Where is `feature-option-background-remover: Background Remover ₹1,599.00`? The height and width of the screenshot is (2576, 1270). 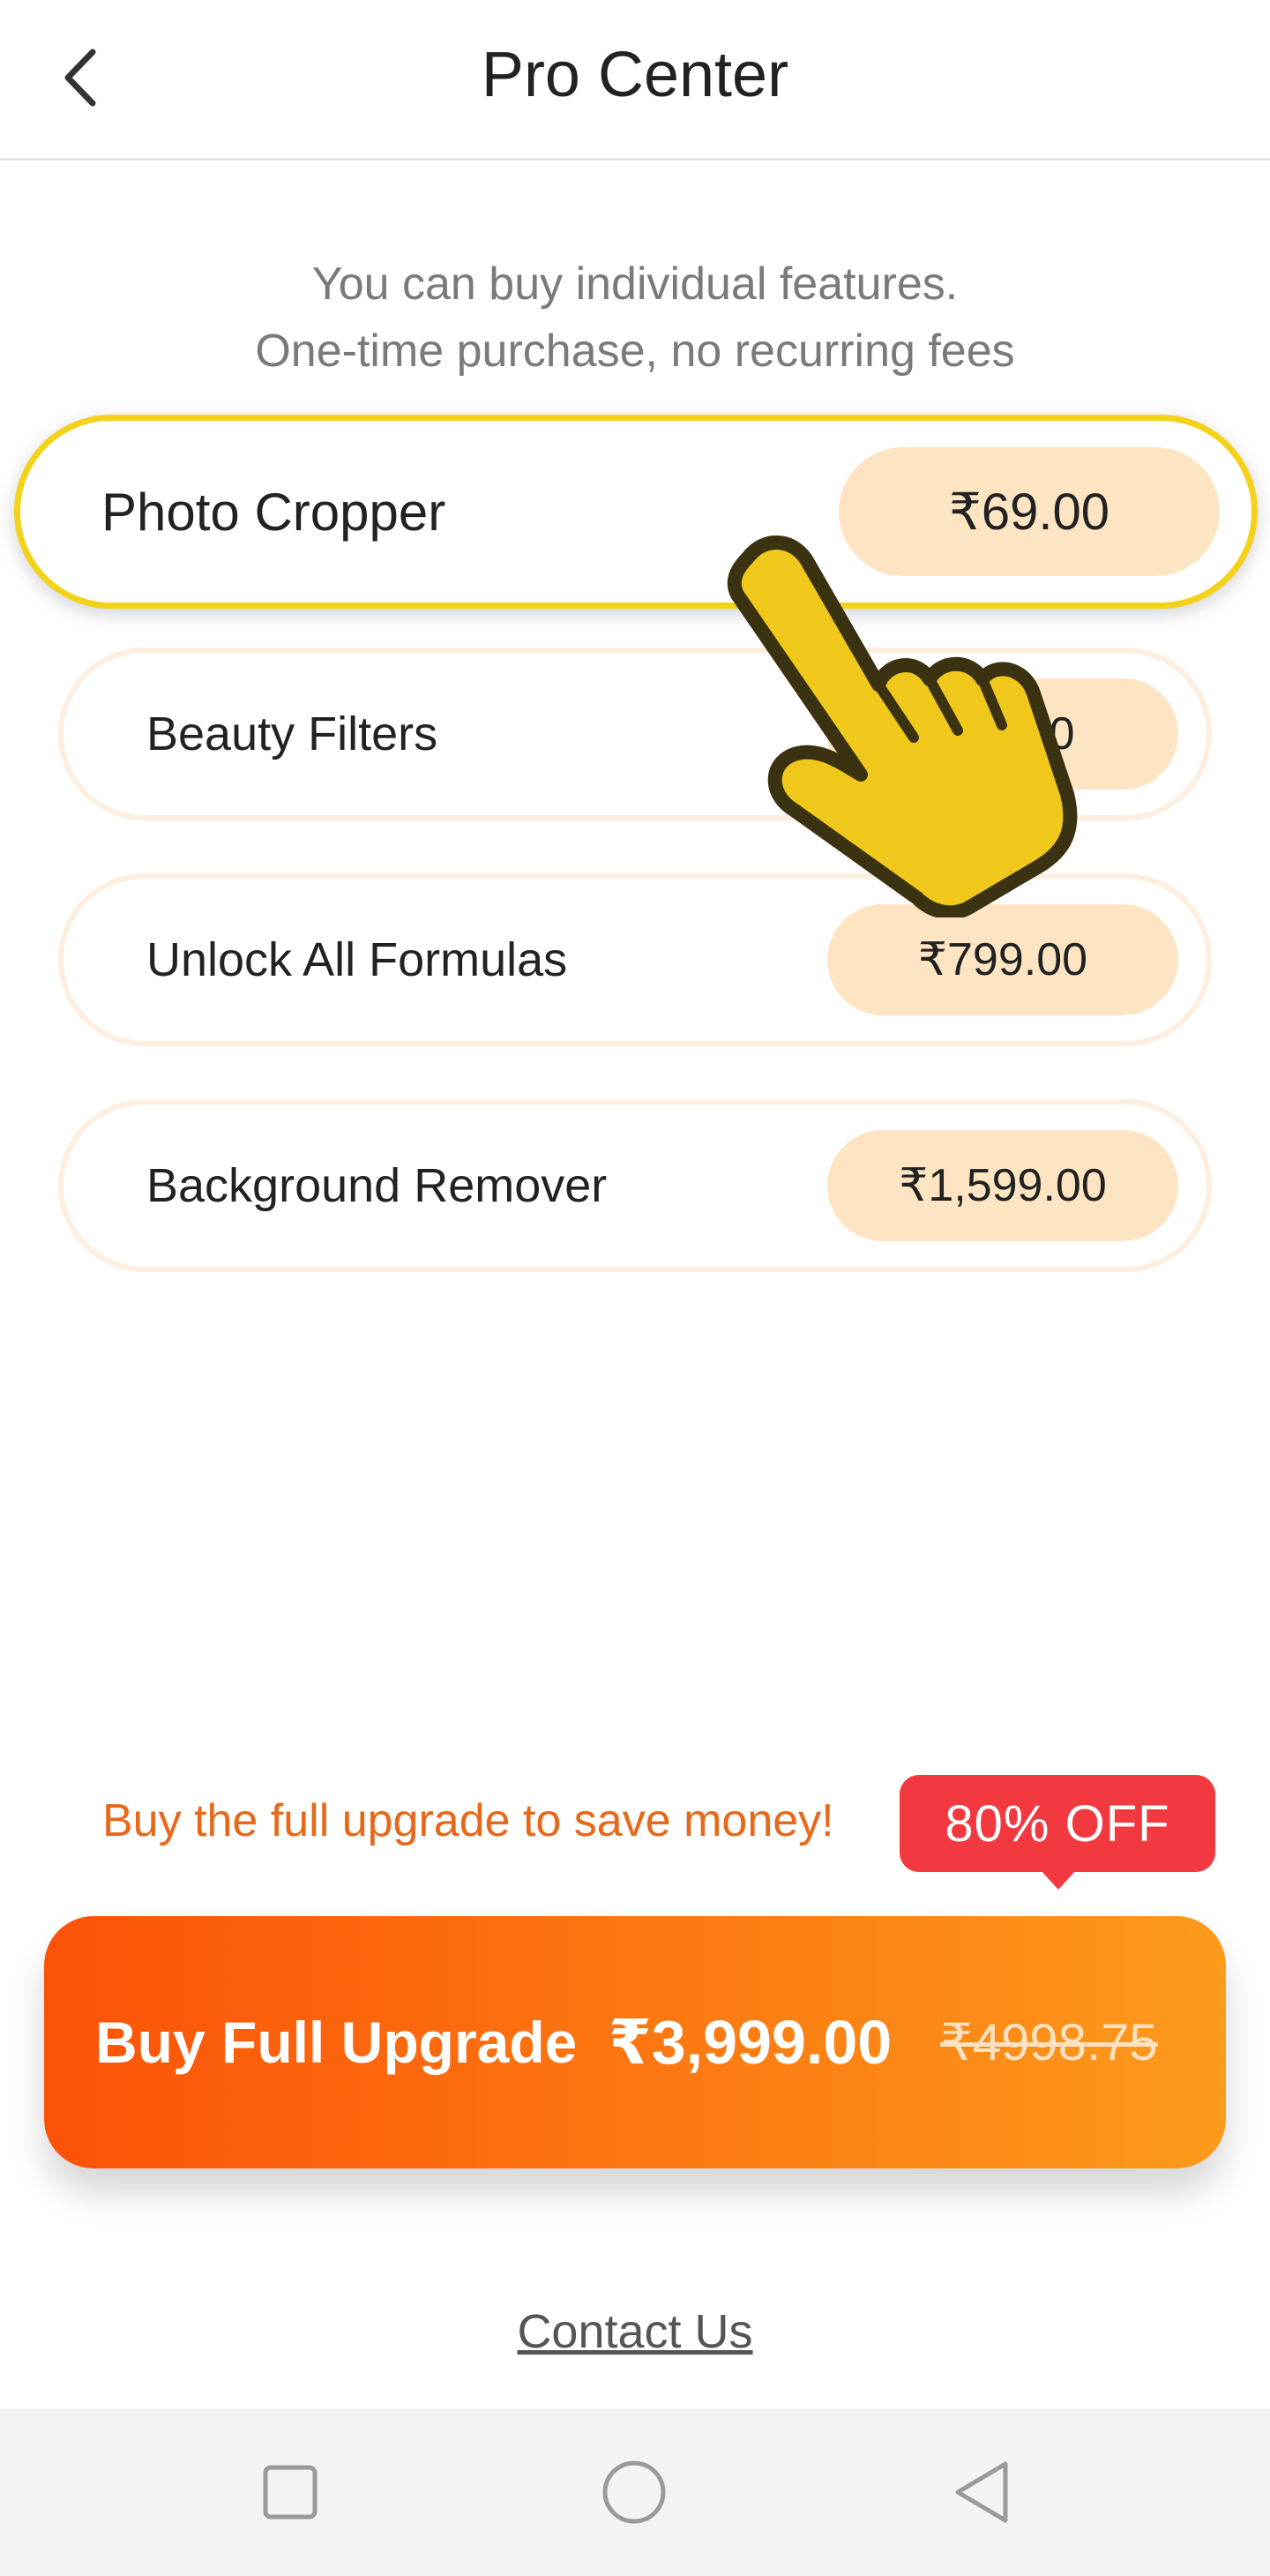 feature-option-background-remover: Background Remover ₹1,599.00 is located at coordinates (635, 1185).